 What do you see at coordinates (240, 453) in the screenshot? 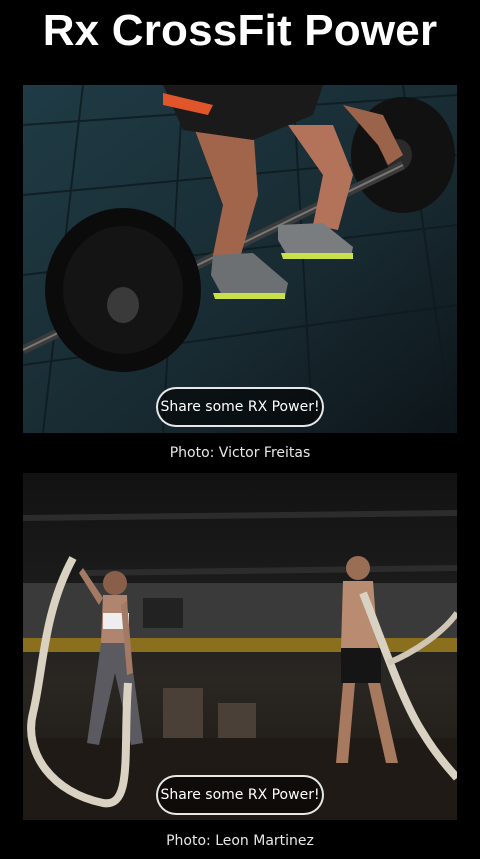
I see `photo-credit-1: Photo: Victor Freitas` at bounding box center [240, 453].